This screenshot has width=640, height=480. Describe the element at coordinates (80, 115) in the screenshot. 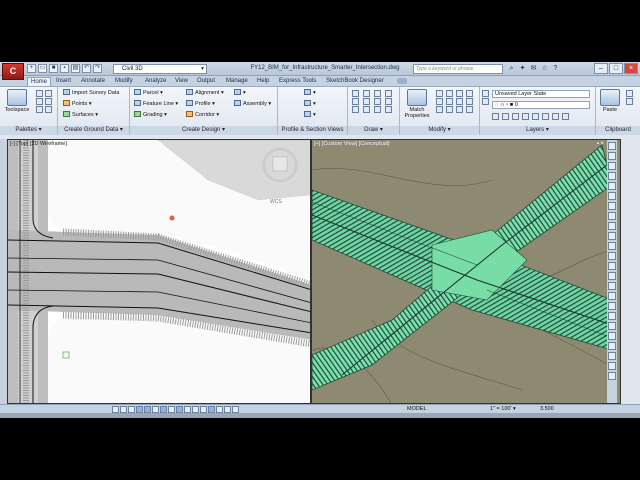

I see `surfaces-button: Surfaces ▾` at that location.